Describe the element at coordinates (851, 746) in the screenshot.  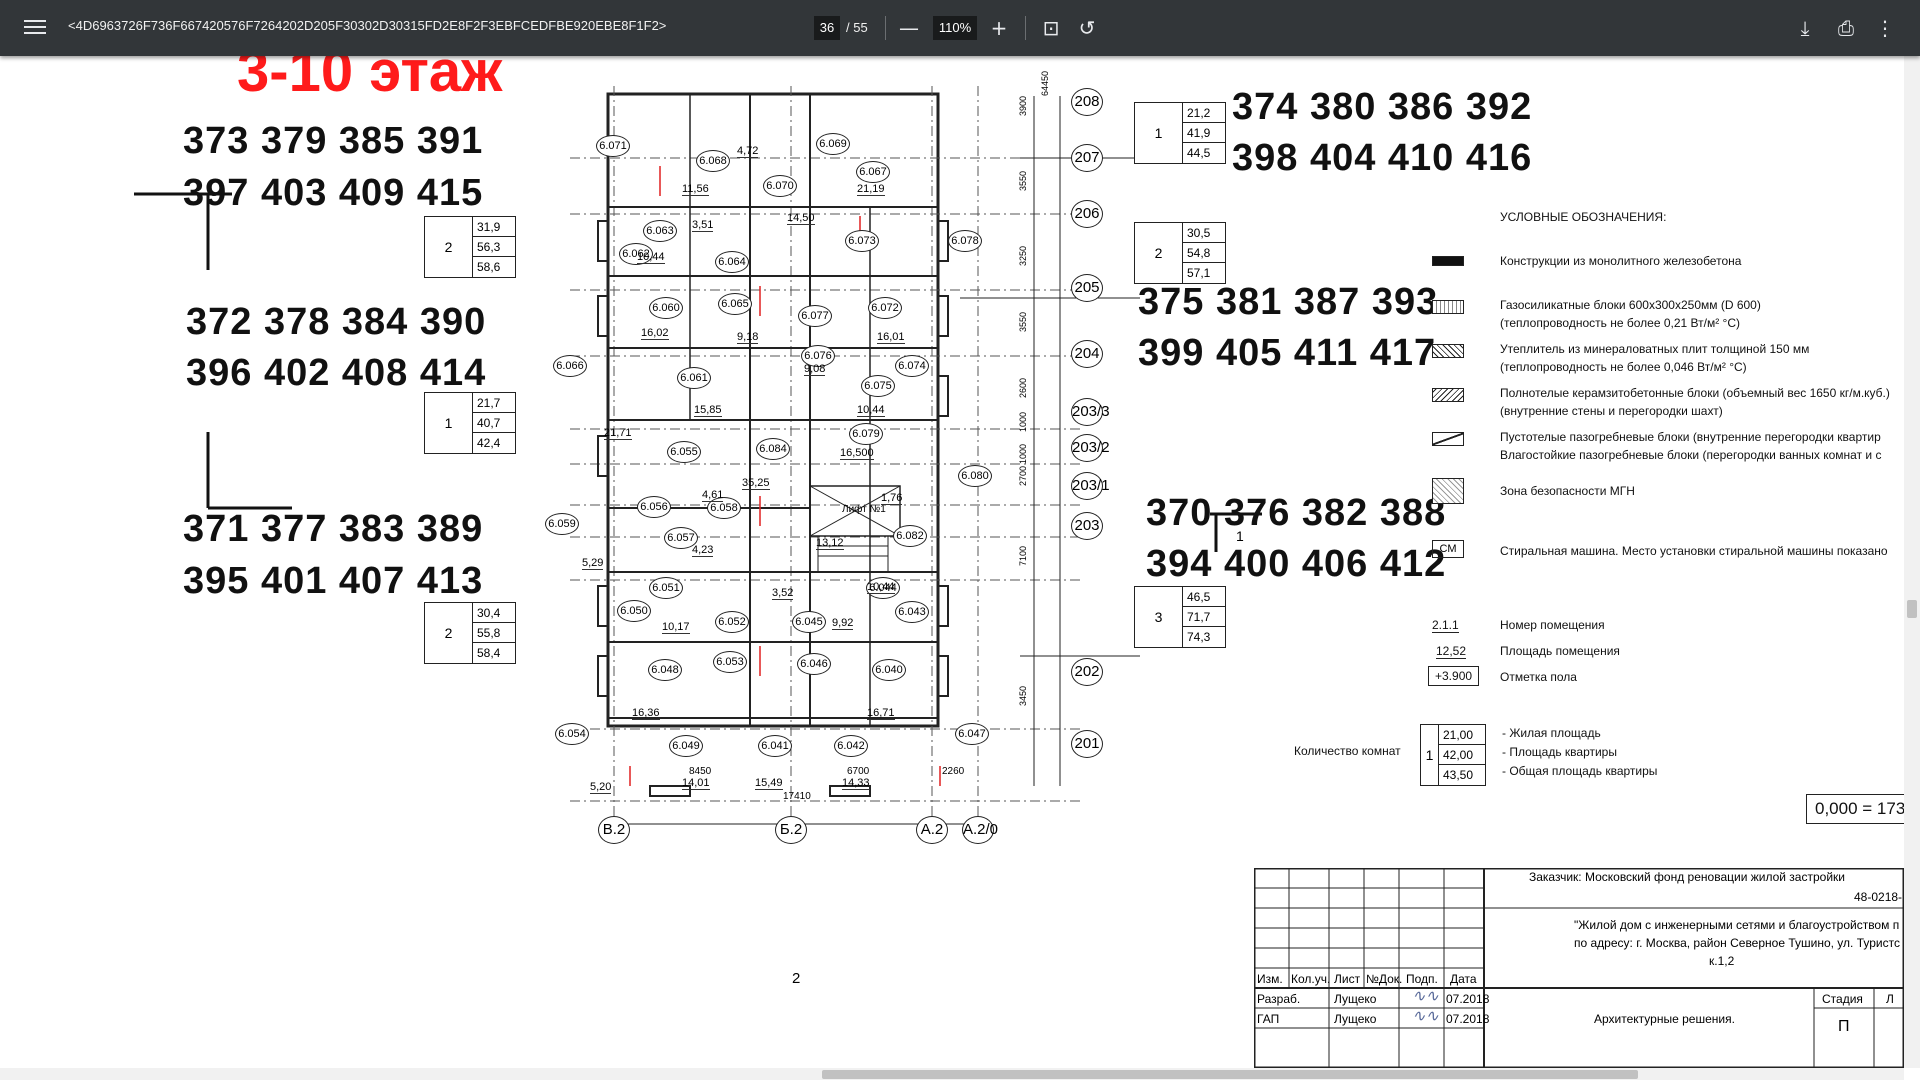
I see `room-id-label: 6.042` at that location.